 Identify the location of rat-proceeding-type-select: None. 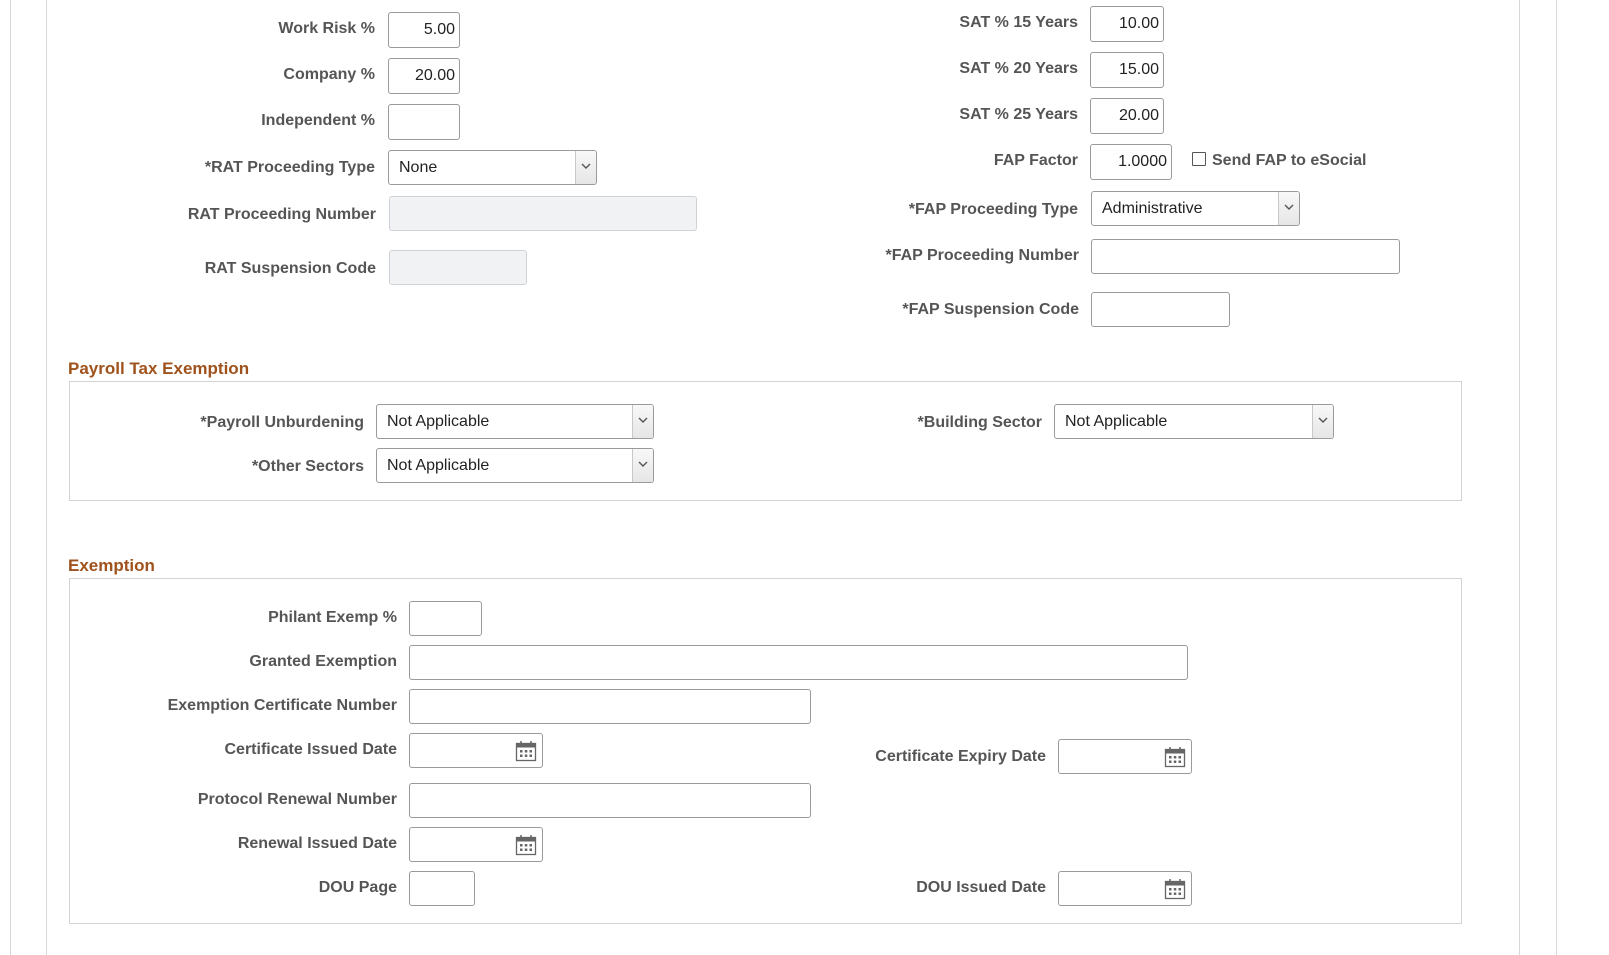
(492, 167).